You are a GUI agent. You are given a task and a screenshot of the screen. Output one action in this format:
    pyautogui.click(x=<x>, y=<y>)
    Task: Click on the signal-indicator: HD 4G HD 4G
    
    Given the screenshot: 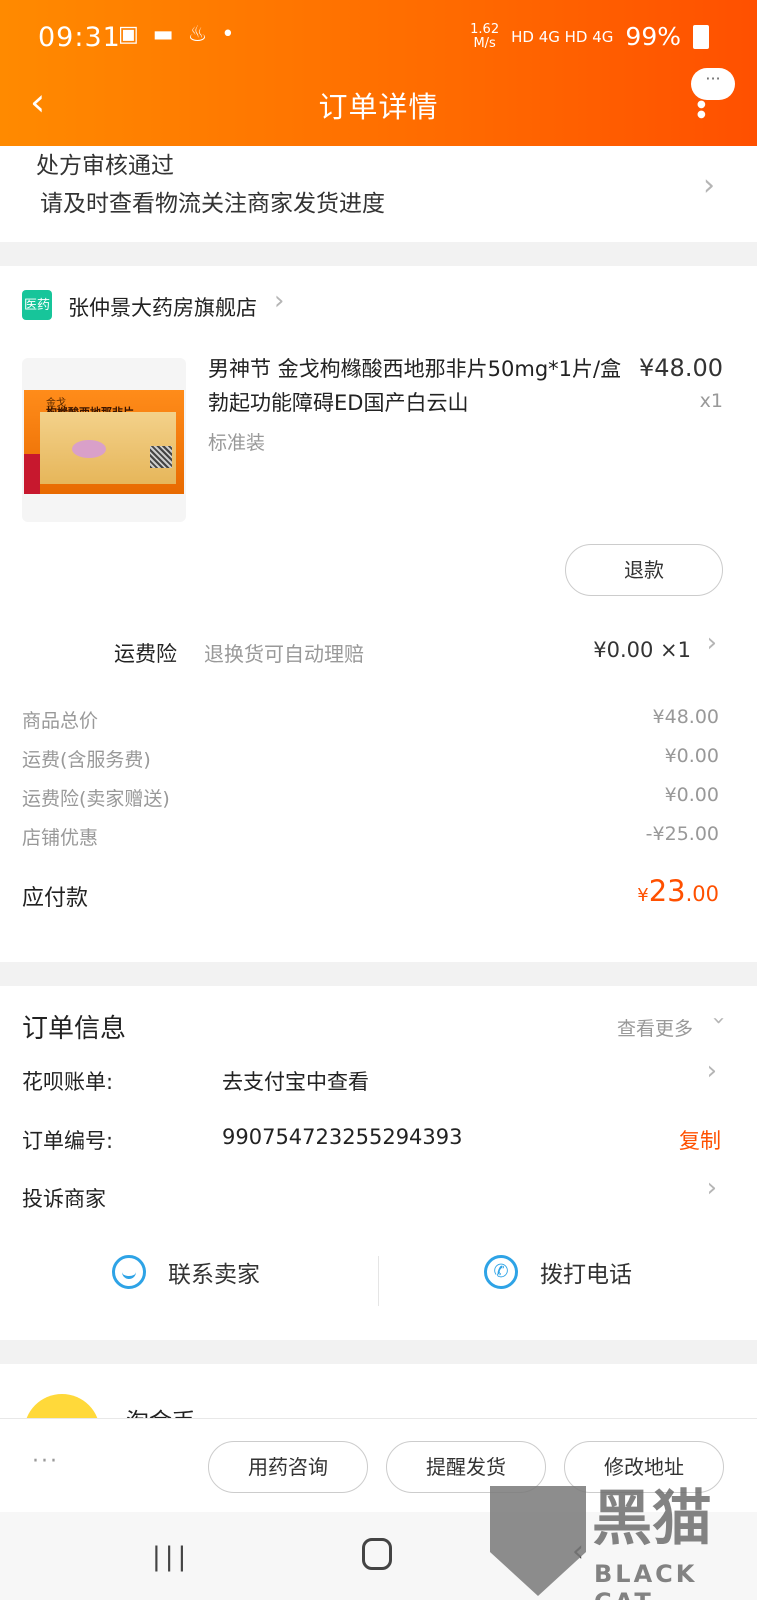 What is the action you would take?
    pyautogui.click(x=562, y=36)
    